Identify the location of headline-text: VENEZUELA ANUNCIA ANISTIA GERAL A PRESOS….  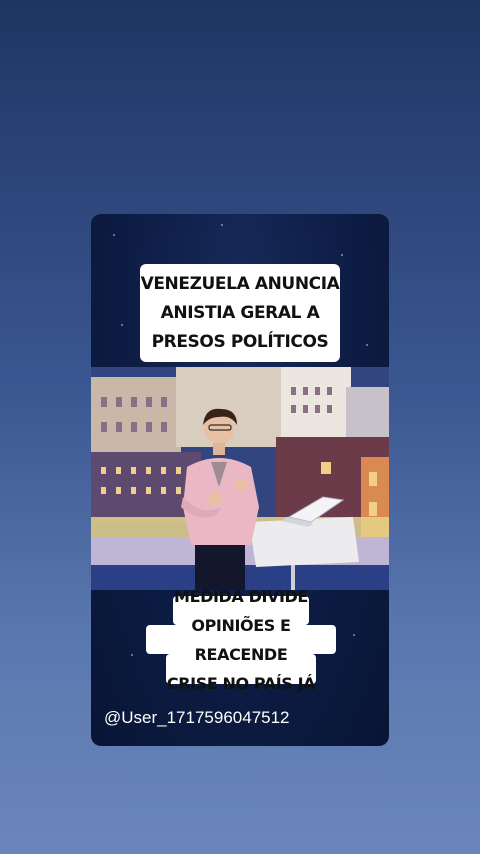
(240, 312).